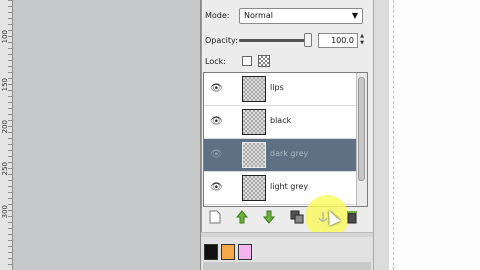  What do you see at coordinates (381, 135) in the screenshot?
I see `dock-edge` at bounding box center [381, 135].